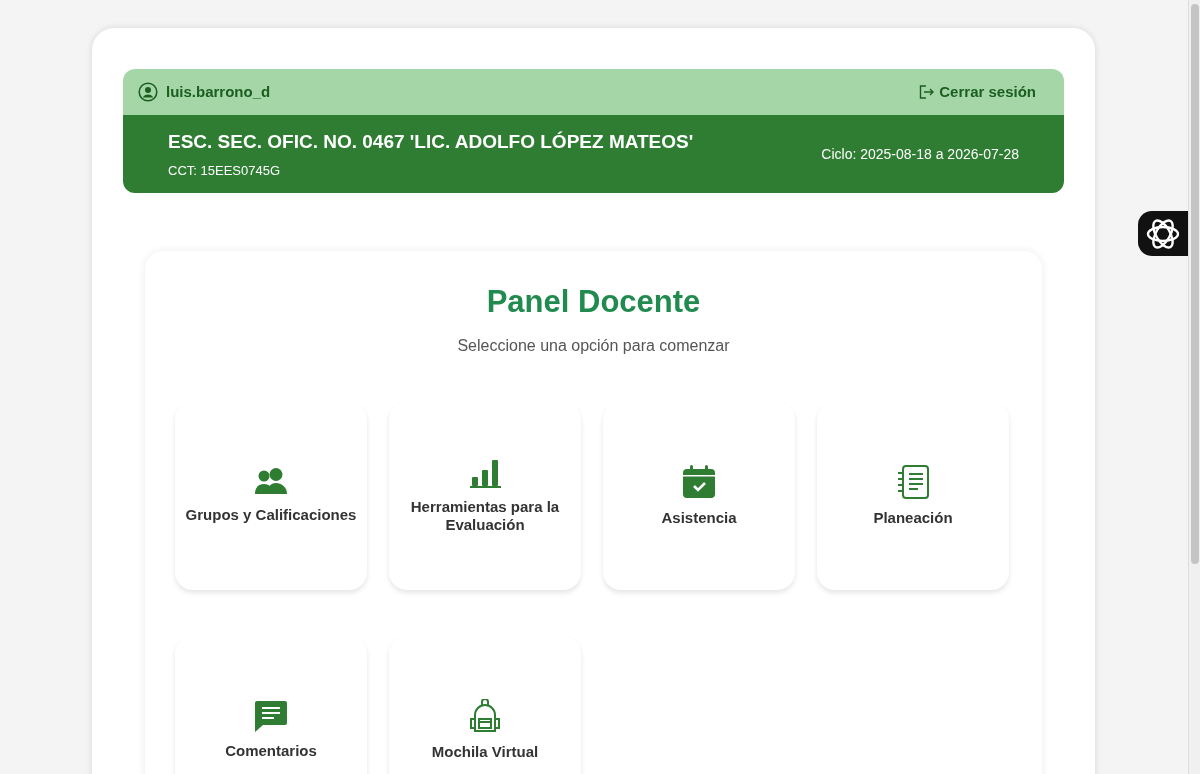 The height and width of the screenshot is (774, 1200). I want to click on username: luis.barrono_d, so click(218, 91).